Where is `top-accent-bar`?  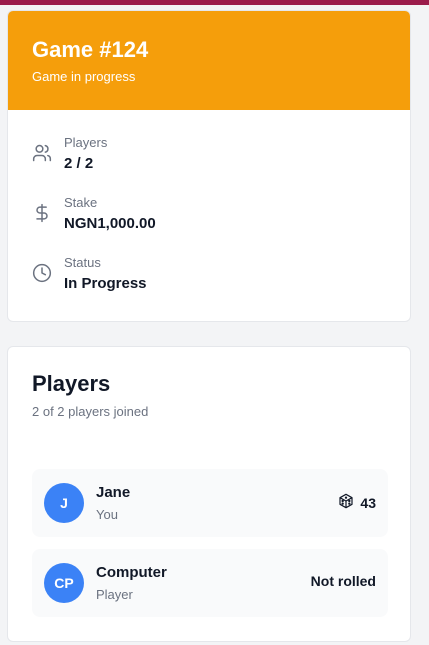
top-accent-bar is located at coordinates (214, 2).